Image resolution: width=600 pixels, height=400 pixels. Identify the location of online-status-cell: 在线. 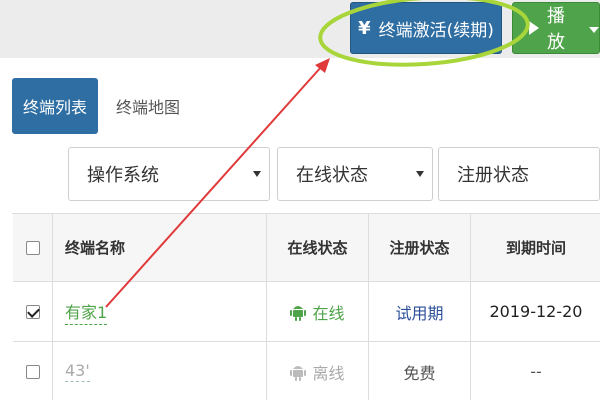
(318, 311).